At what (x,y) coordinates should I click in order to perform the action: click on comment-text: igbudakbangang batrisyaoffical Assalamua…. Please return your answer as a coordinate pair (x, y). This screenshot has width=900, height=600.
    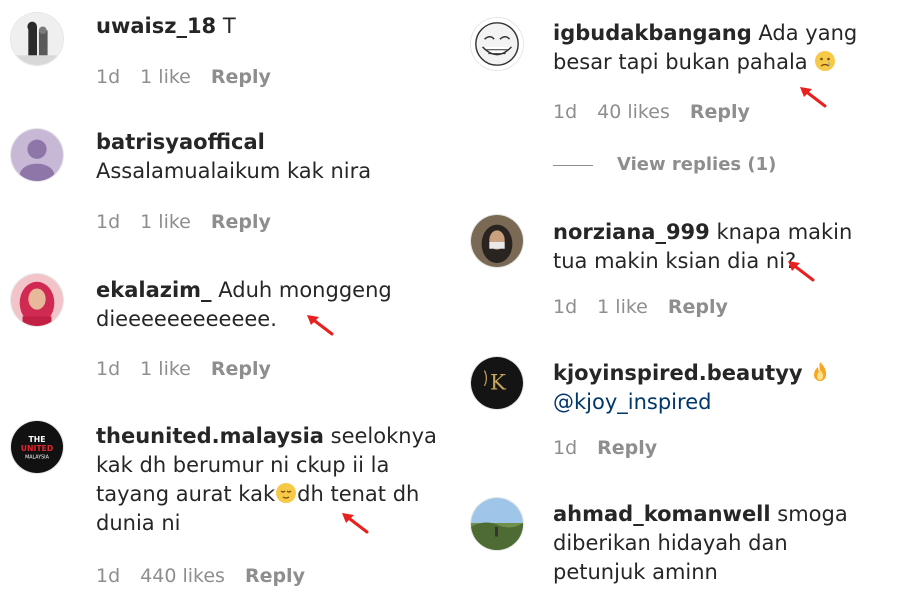
    Looking at the image, I should click on (256, 157).